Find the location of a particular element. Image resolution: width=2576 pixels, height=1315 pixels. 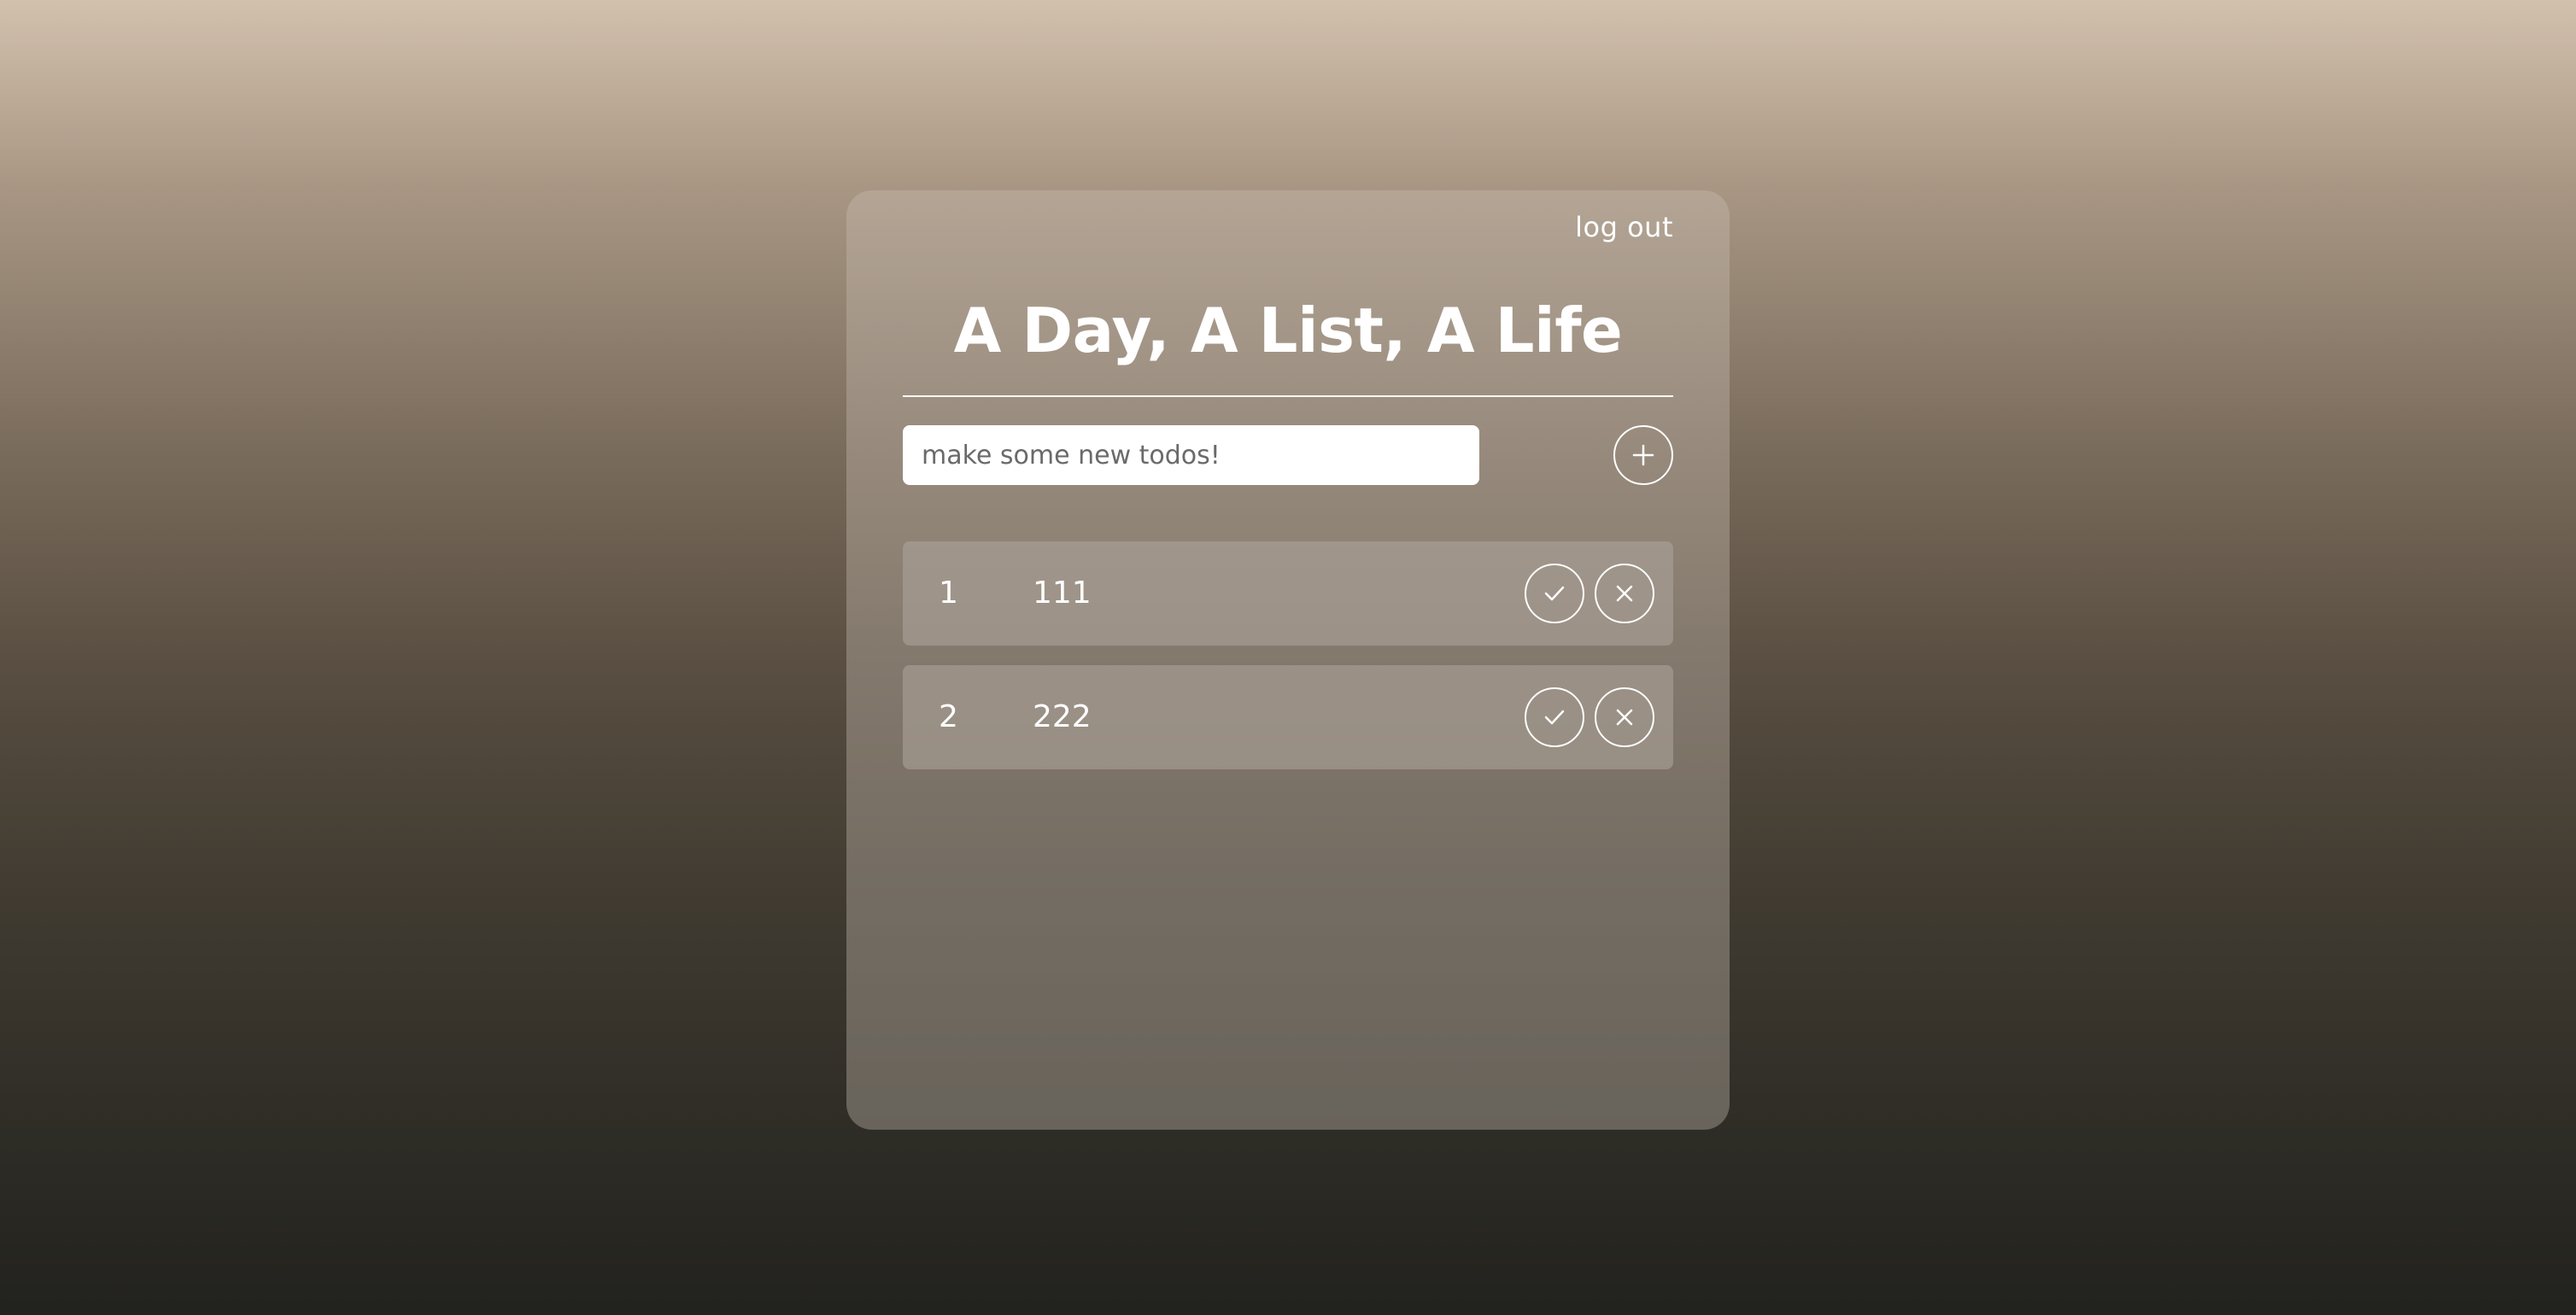

add-todo-button is located at coordinates (1643, 455).